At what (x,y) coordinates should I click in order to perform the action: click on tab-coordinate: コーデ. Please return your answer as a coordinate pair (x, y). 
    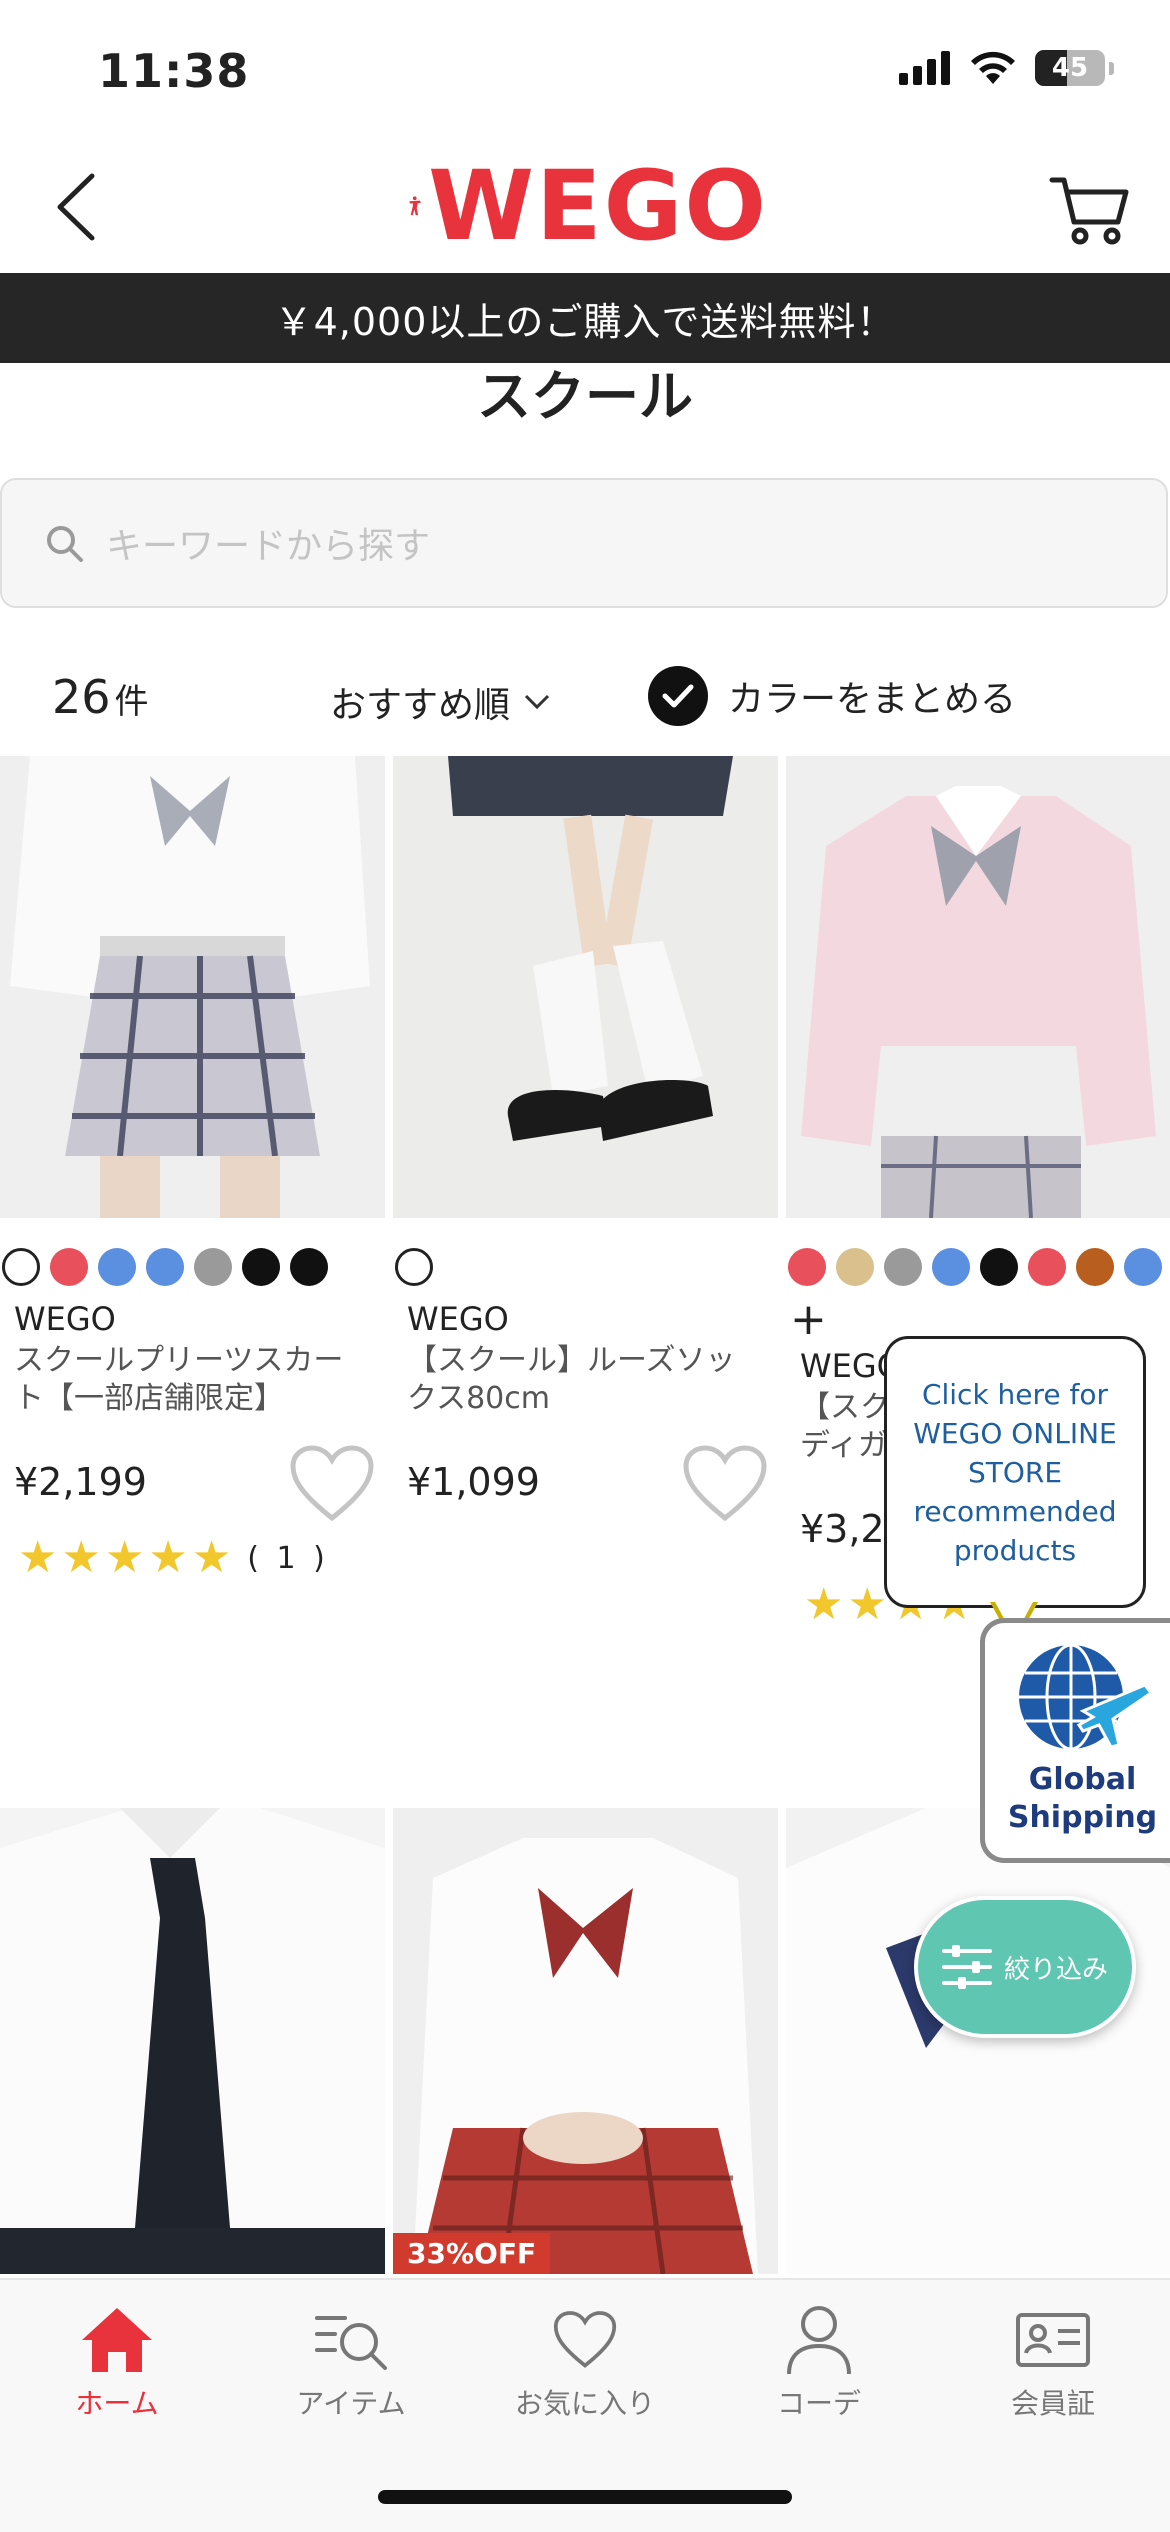
    Looking at the image, I should click on (819, 2363).